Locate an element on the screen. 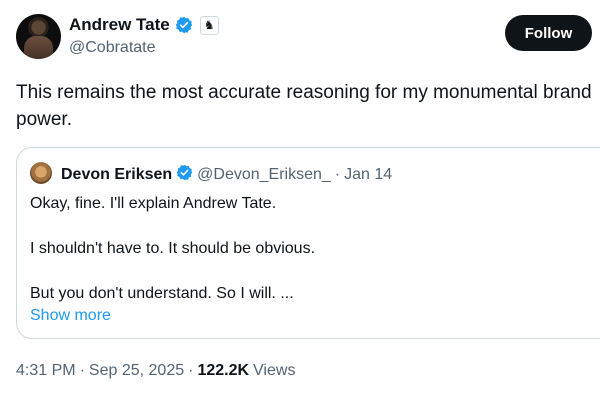 Image resolution: width=600 pixels, height=400 pixels. quote-date: Jan 14 is located at coordinates (368, 174).